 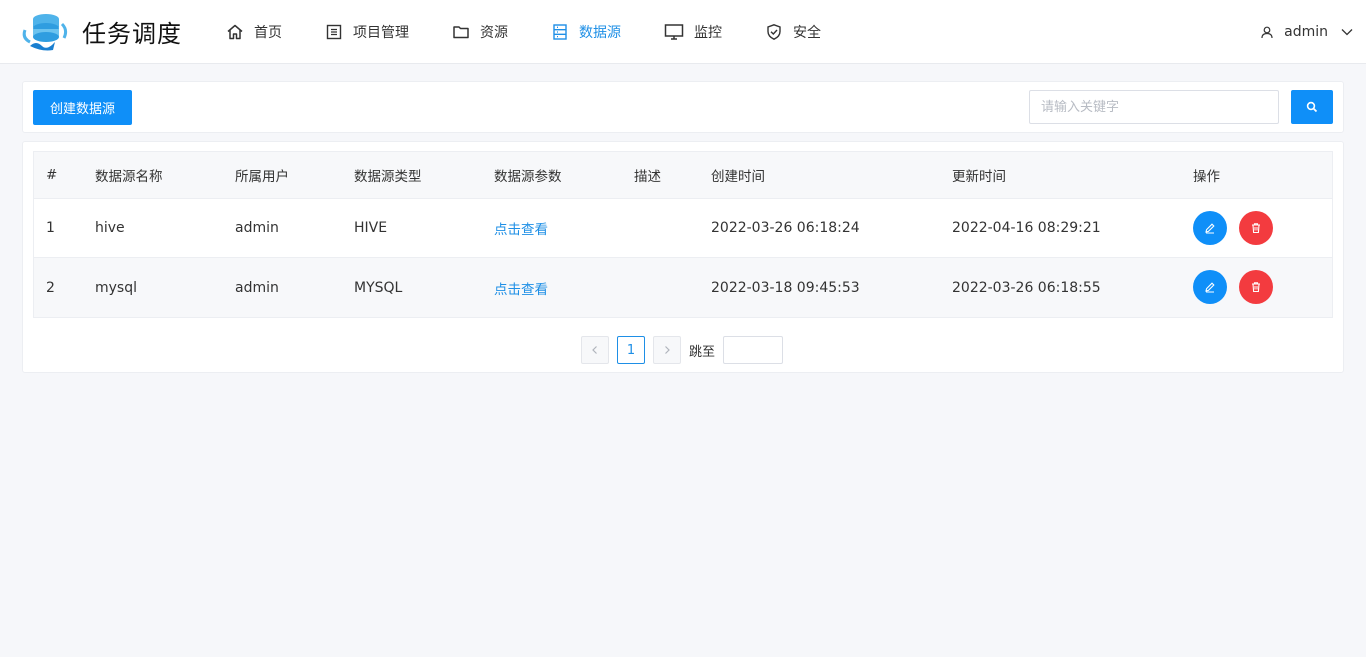 What do you see at coordinates (528, 177) in the screenshot?
I see `header-params: 数据源参数` at bounding box center [528, 177].